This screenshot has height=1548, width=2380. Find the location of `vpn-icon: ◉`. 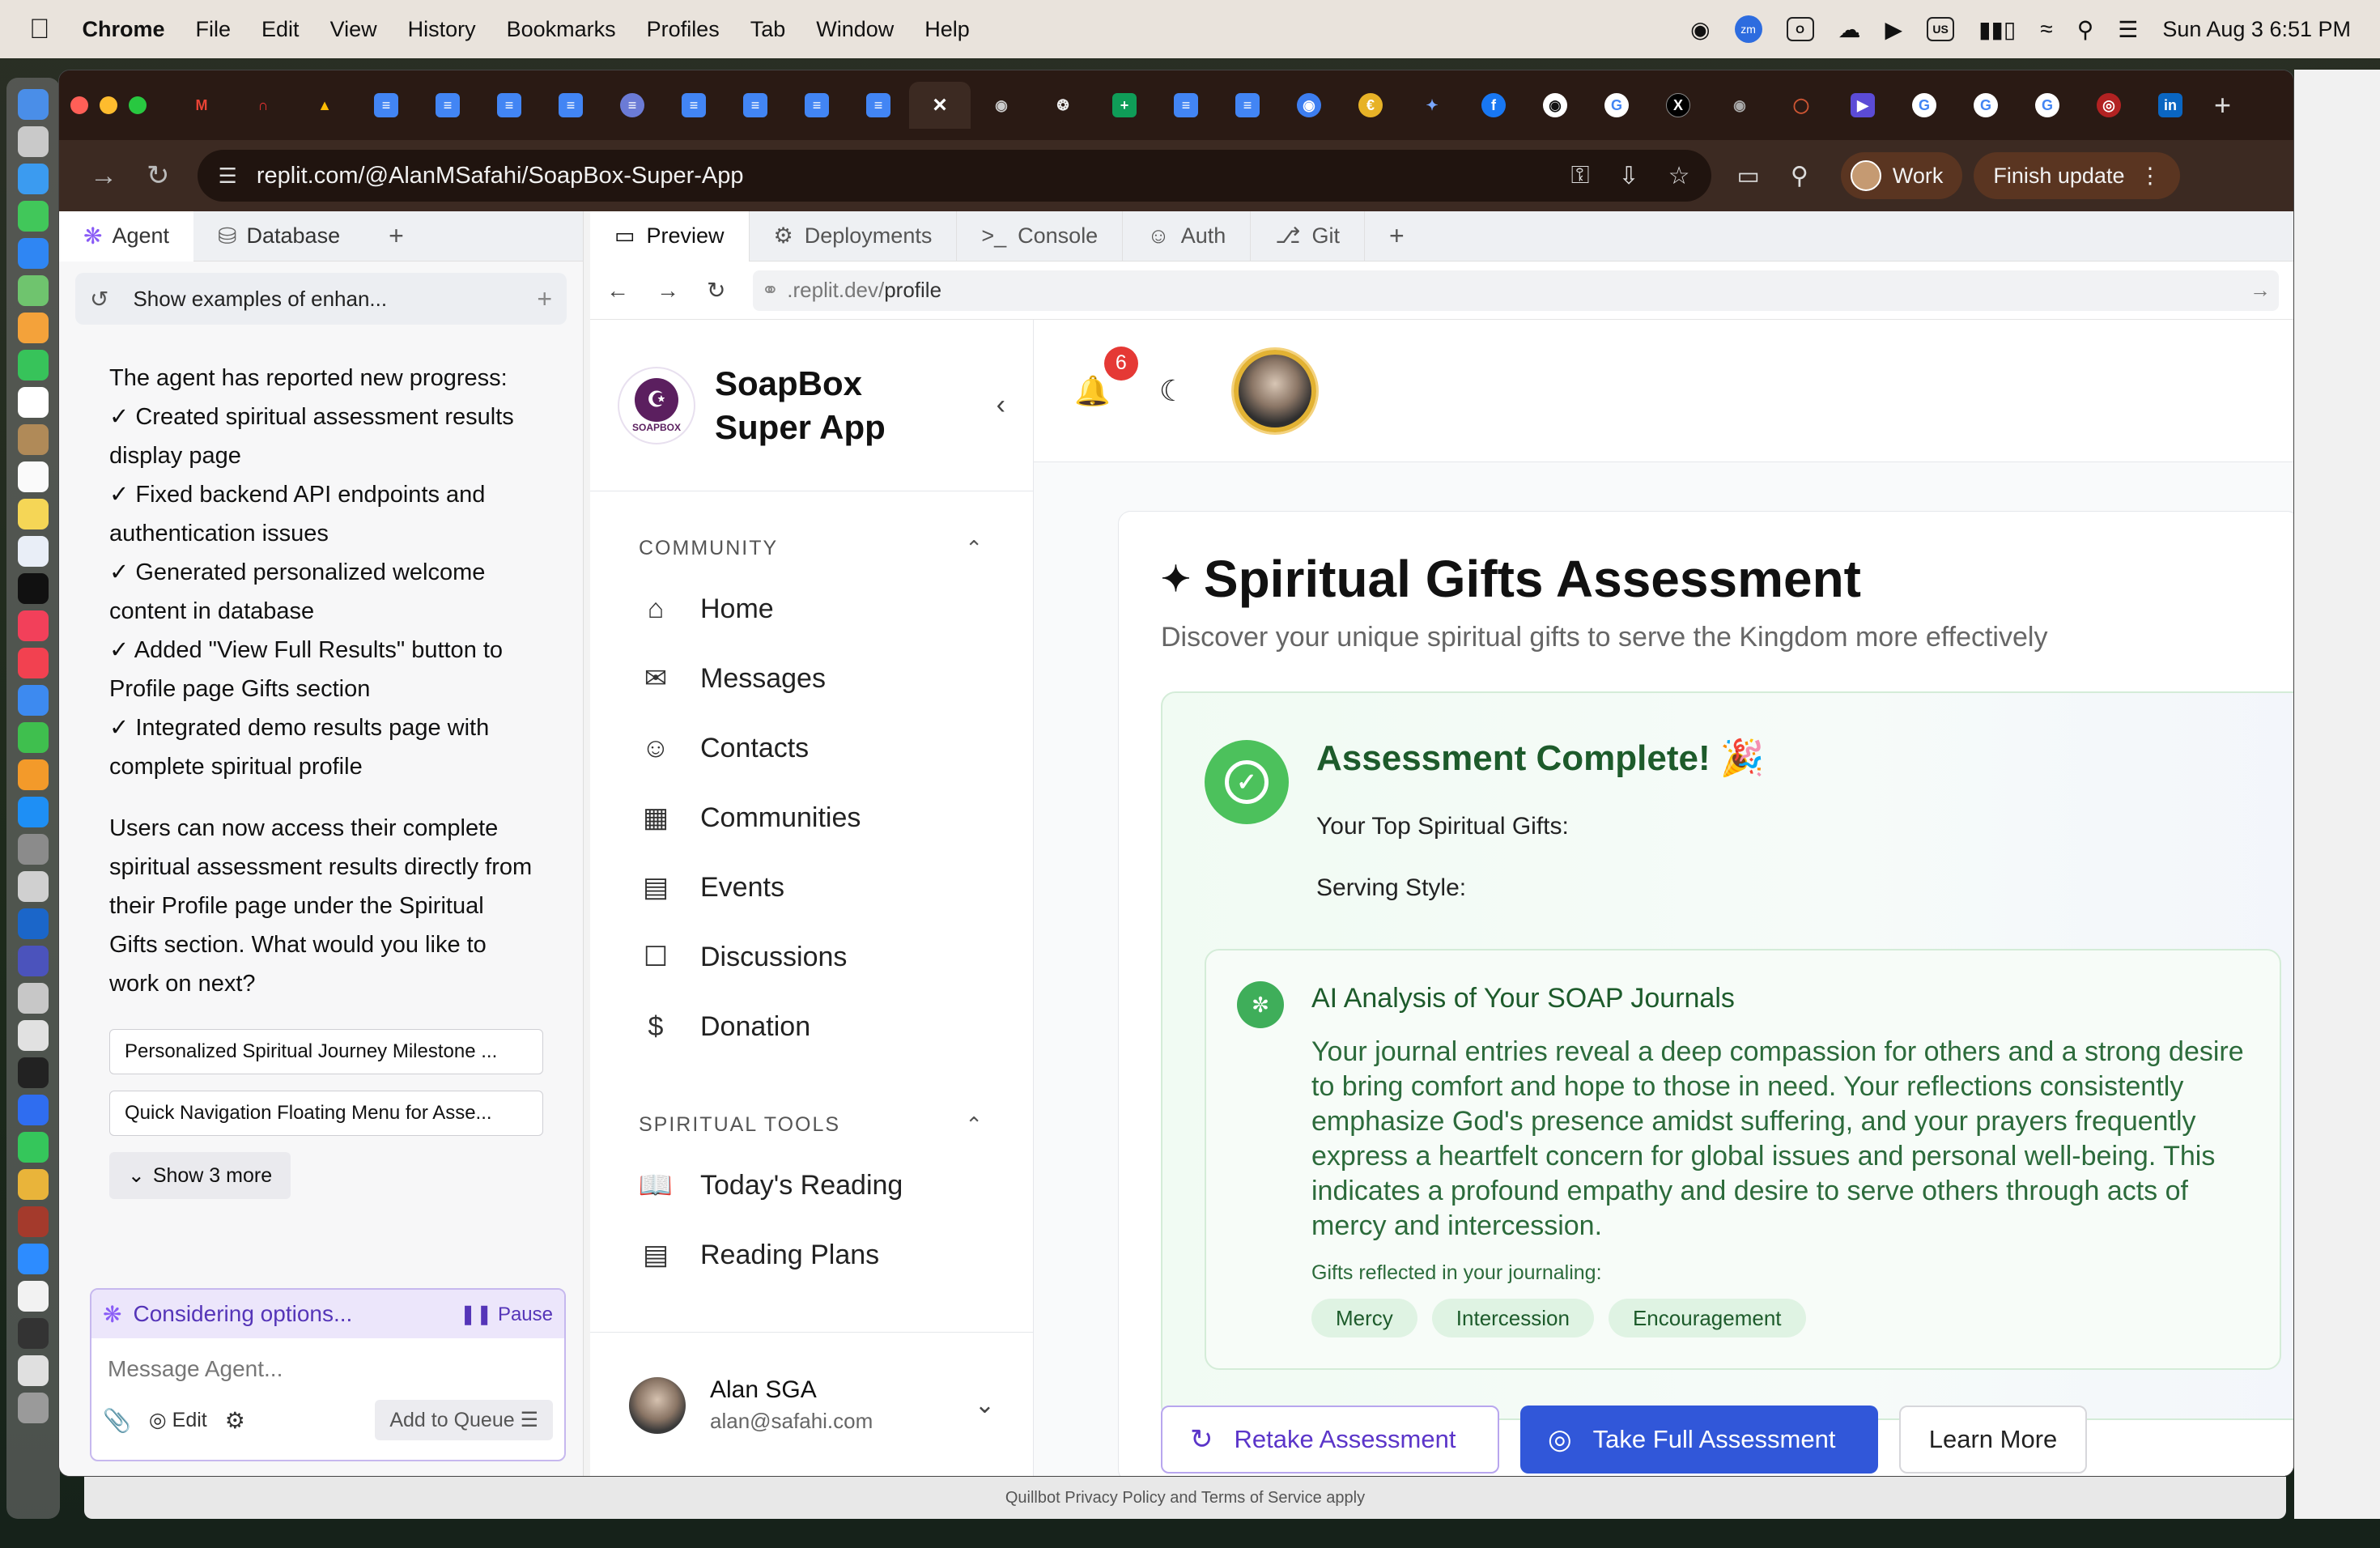

vpn-icon: ◉ is located at coordinates (1700, 29).